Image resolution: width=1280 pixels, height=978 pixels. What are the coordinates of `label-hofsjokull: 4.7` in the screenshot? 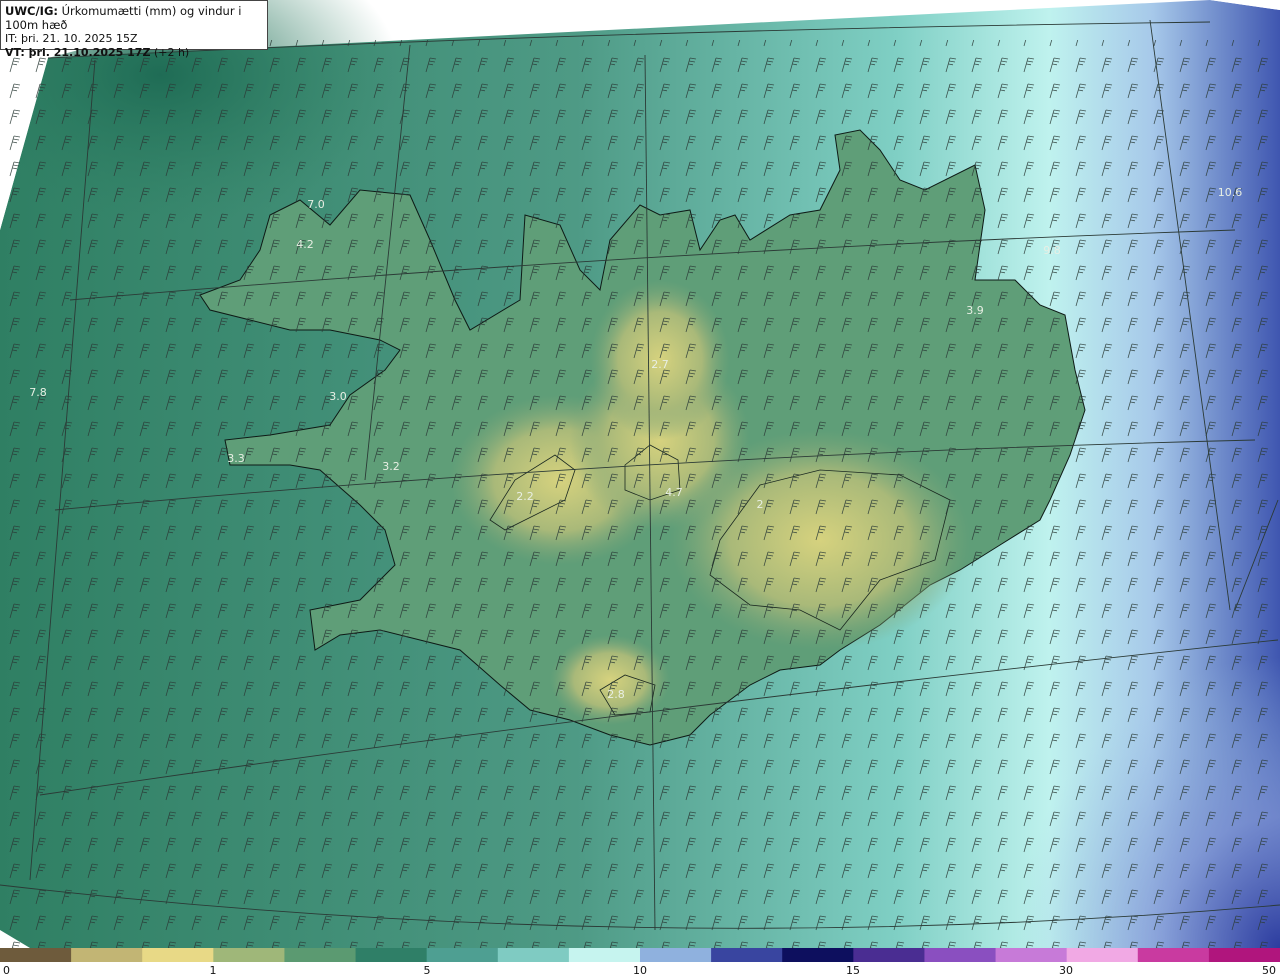 It's located at (674, 492).